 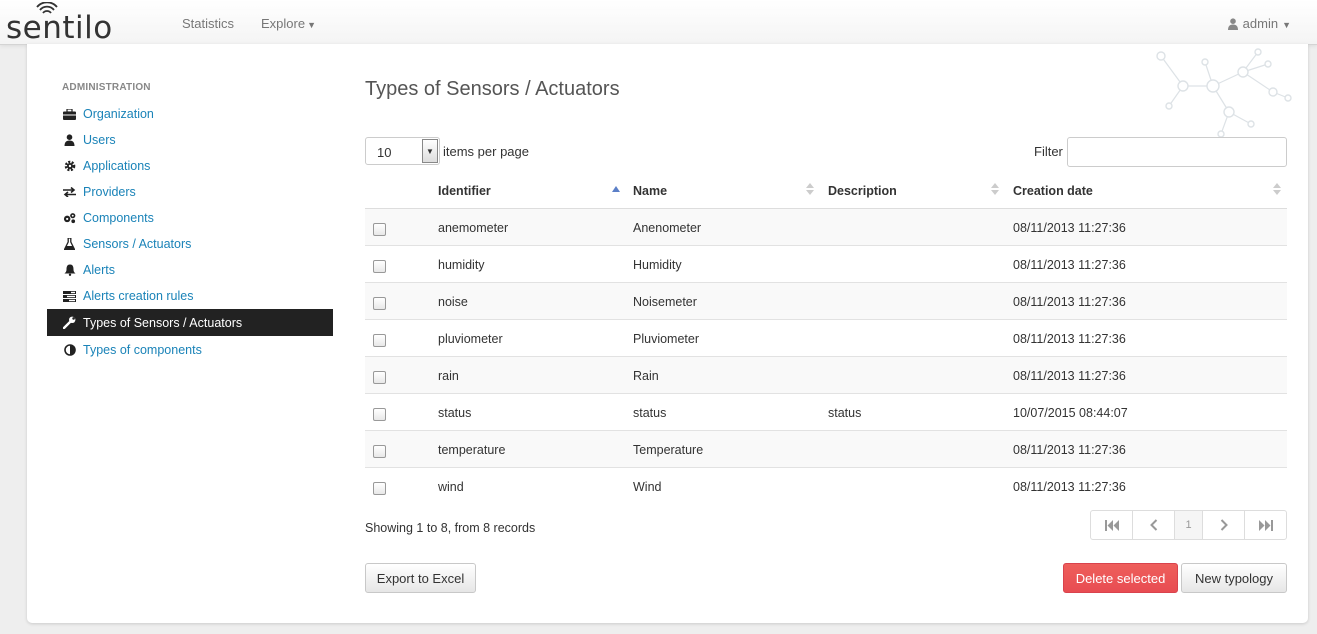 I want to click on chevron-left-icon, so click(x=1153, y=525).